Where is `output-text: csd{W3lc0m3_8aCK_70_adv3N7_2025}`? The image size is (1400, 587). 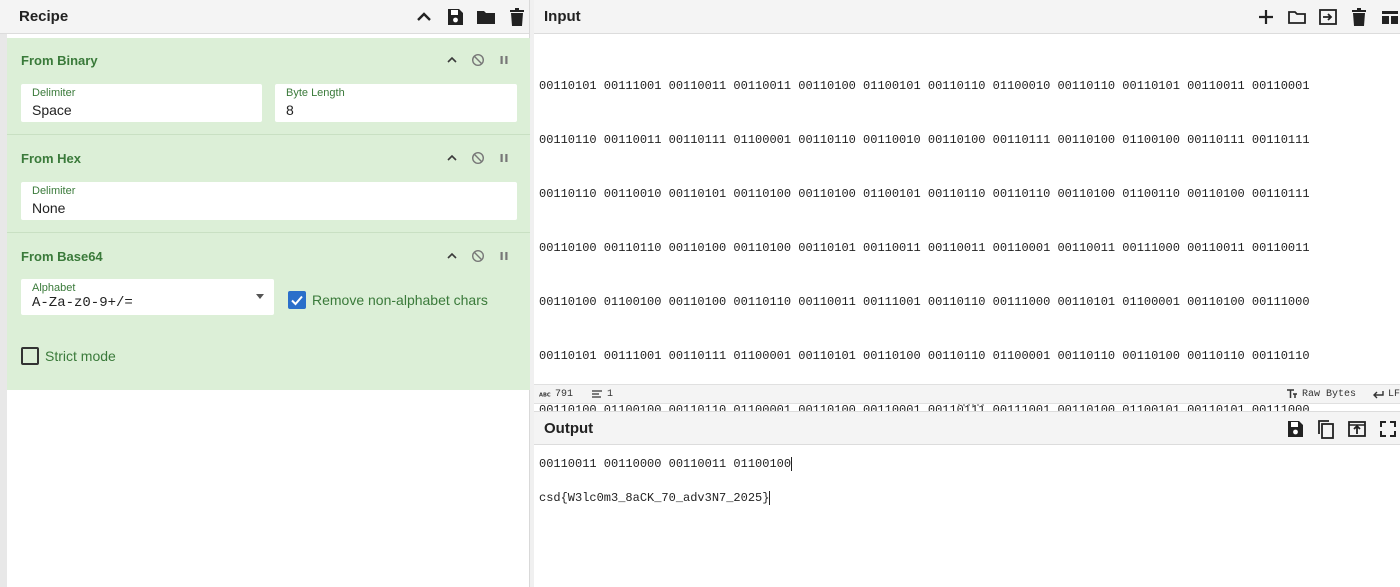 output-text: csd{W3lc0m3_8aCK_70_adv3N7_2025} is located at coordinates (654, 498).